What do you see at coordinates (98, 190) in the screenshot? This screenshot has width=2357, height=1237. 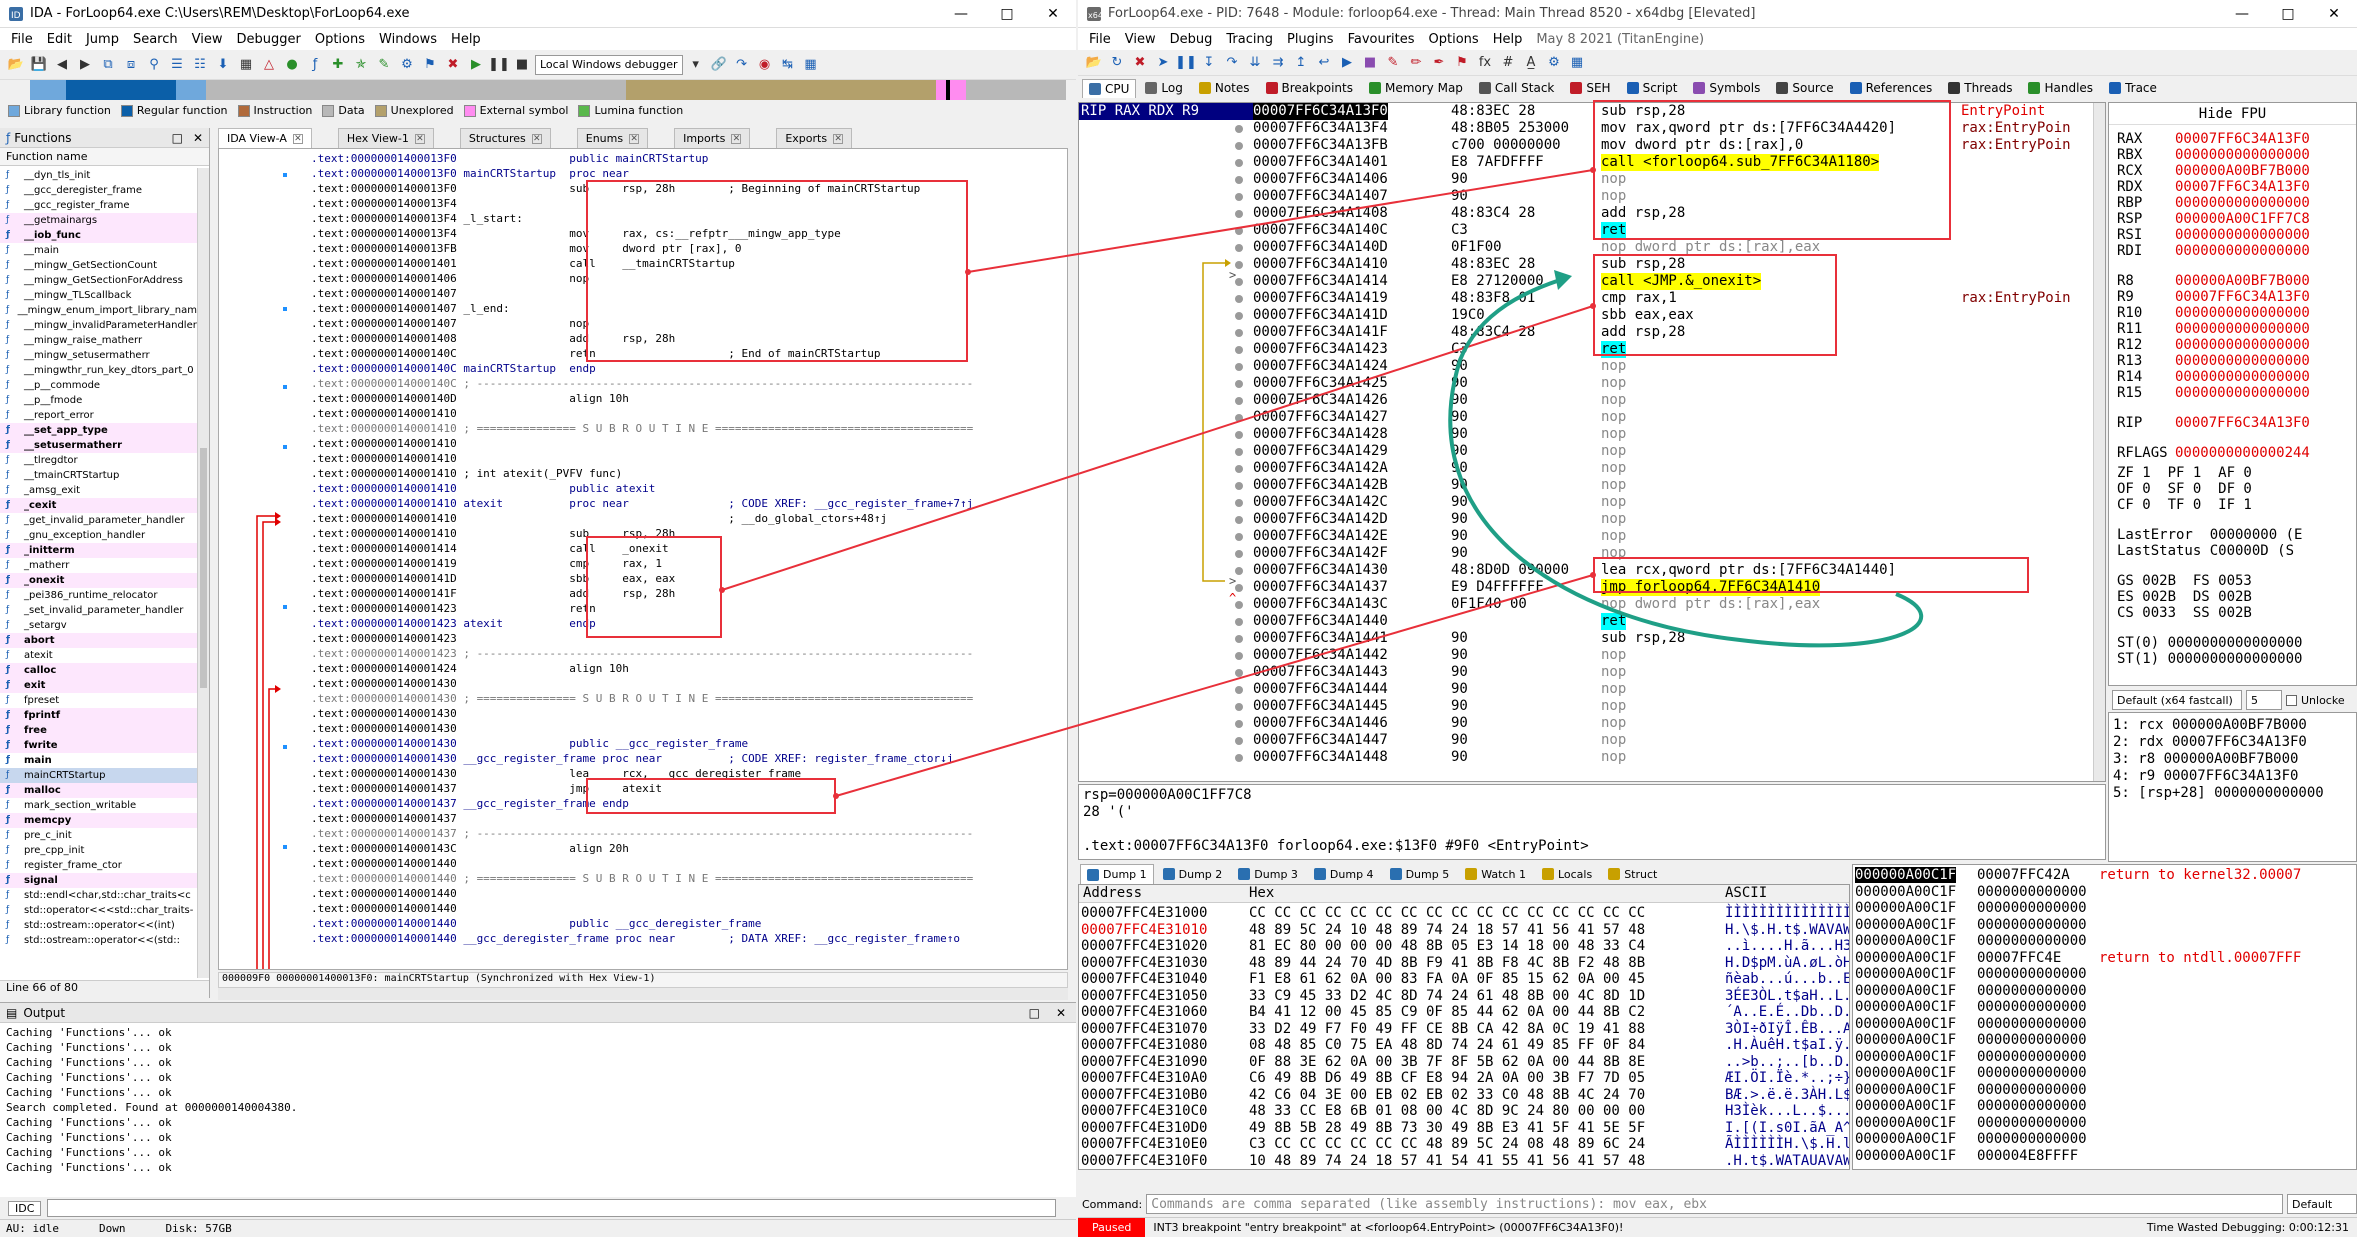 I see `function-item: ƒ __gcc_deregister_frame` at bounding box center [98, 190].